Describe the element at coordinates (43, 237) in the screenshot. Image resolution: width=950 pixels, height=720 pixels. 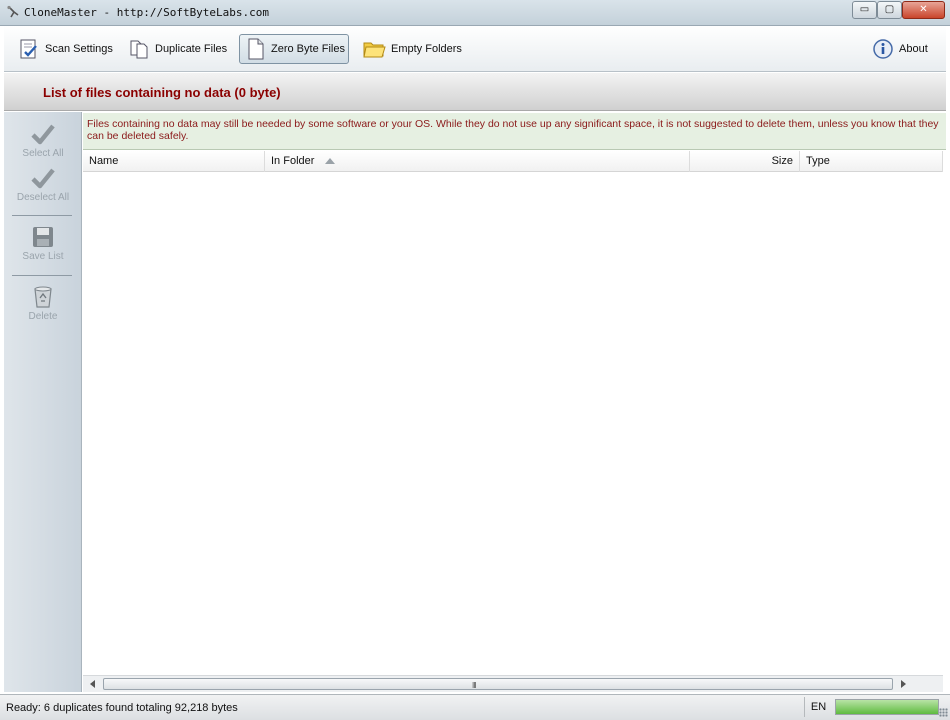
I see `floppy-disk-icon` at that location.